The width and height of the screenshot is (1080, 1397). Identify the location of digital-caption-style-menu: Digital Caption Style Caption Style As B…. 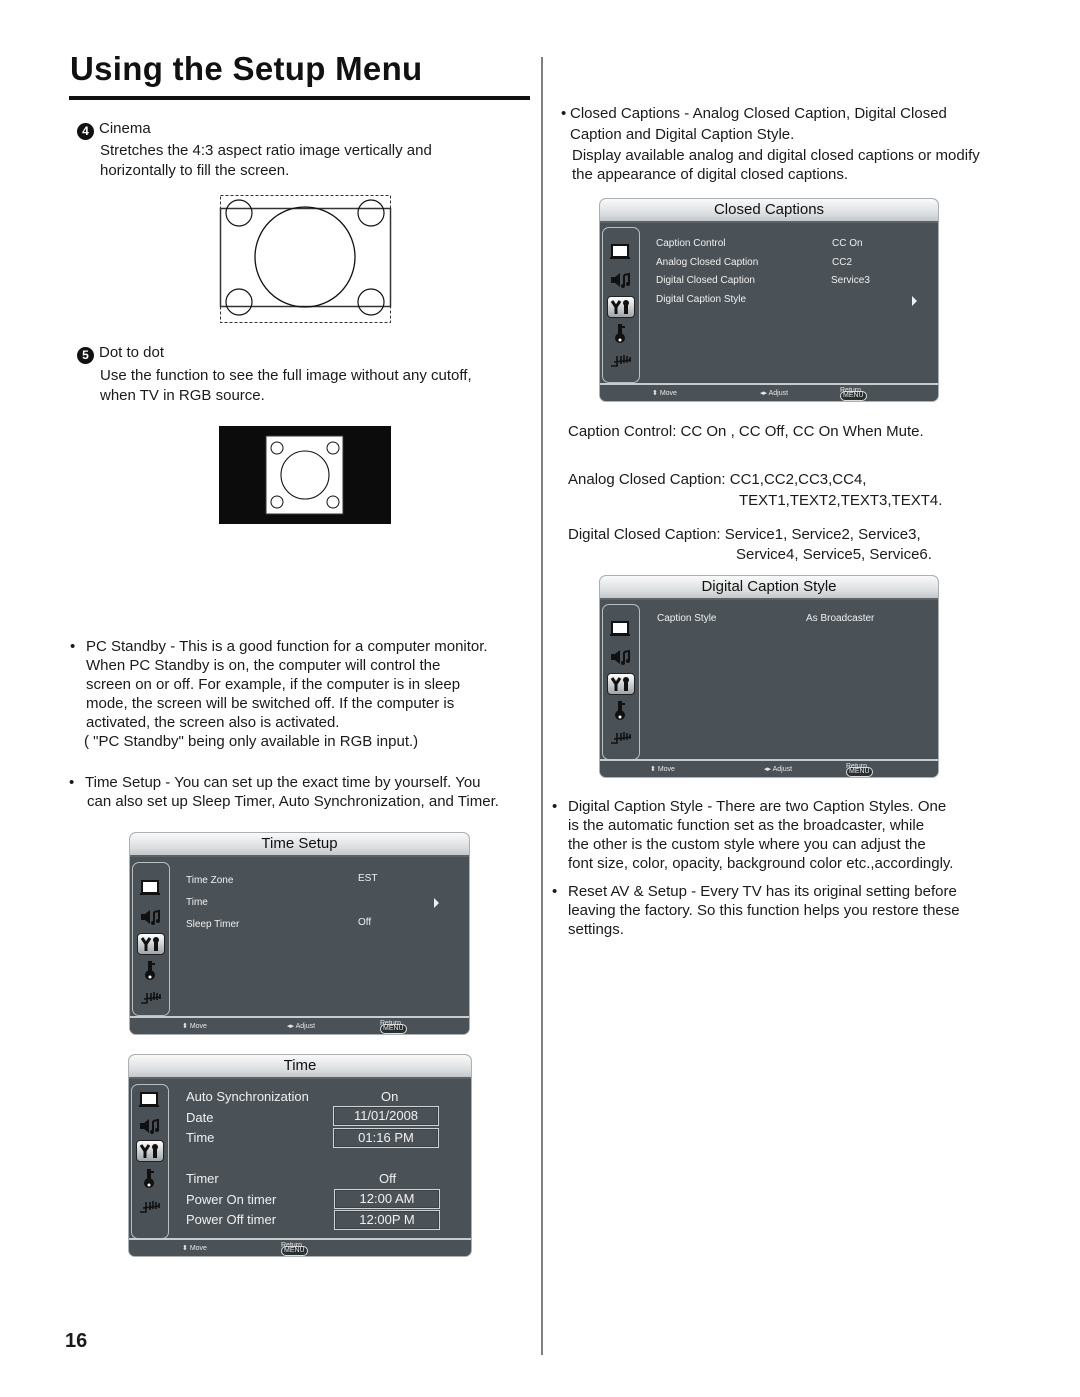
(769, 676).